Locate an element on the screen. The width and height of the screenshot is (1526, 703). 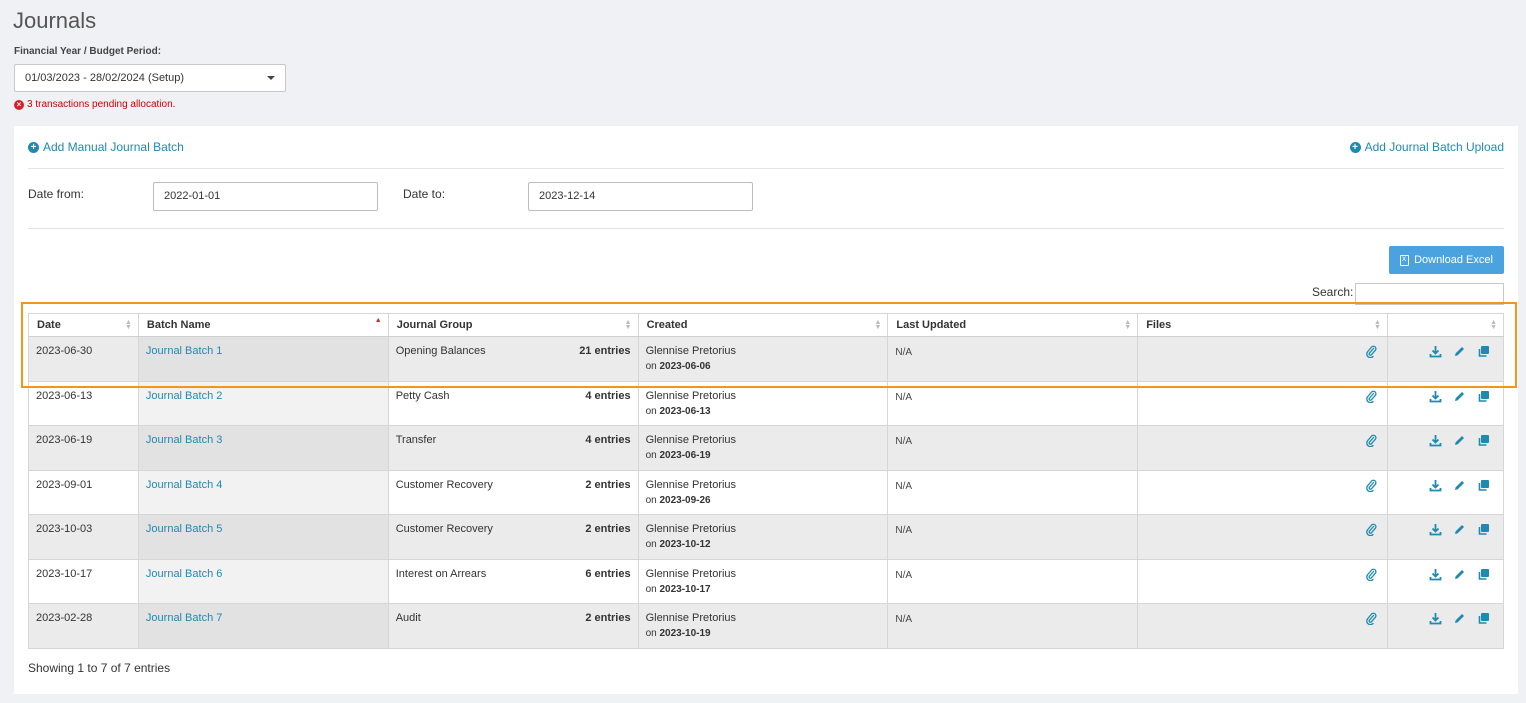
search-input is located at coordinates (1429, 294).